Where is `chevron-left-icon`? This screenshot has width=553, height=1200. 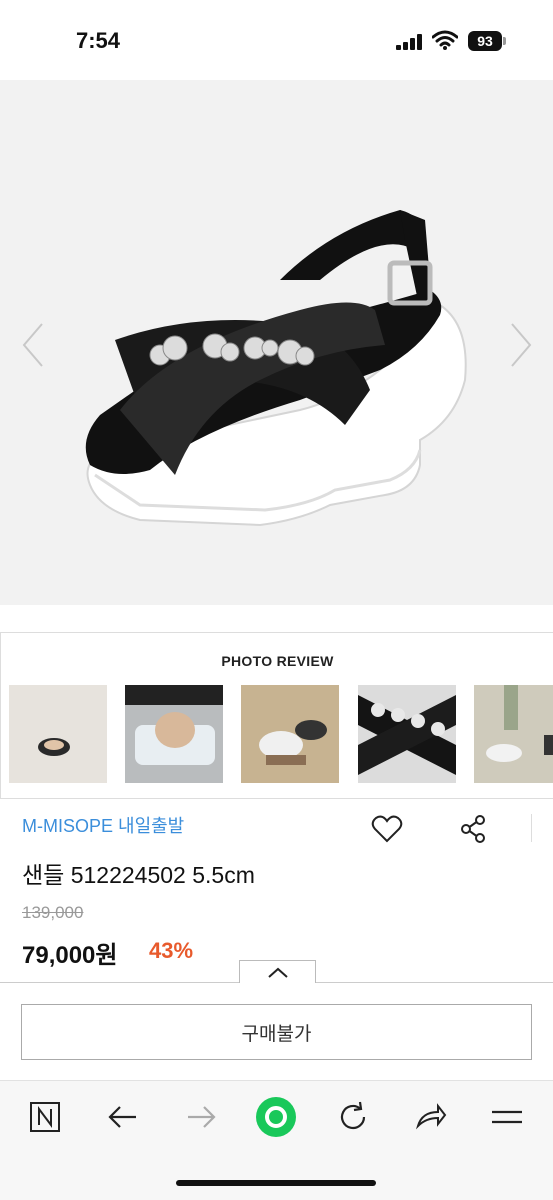 chevron-left-icon is located at coordinates (33, 345).